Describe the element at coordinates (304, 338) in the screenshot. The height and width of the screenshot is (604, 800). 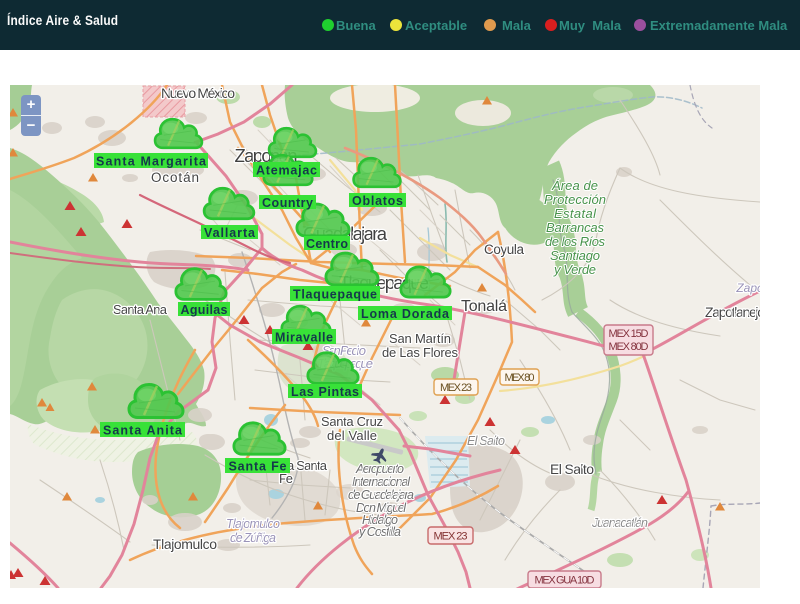
I see `svg-text: Miravalle` at that location.